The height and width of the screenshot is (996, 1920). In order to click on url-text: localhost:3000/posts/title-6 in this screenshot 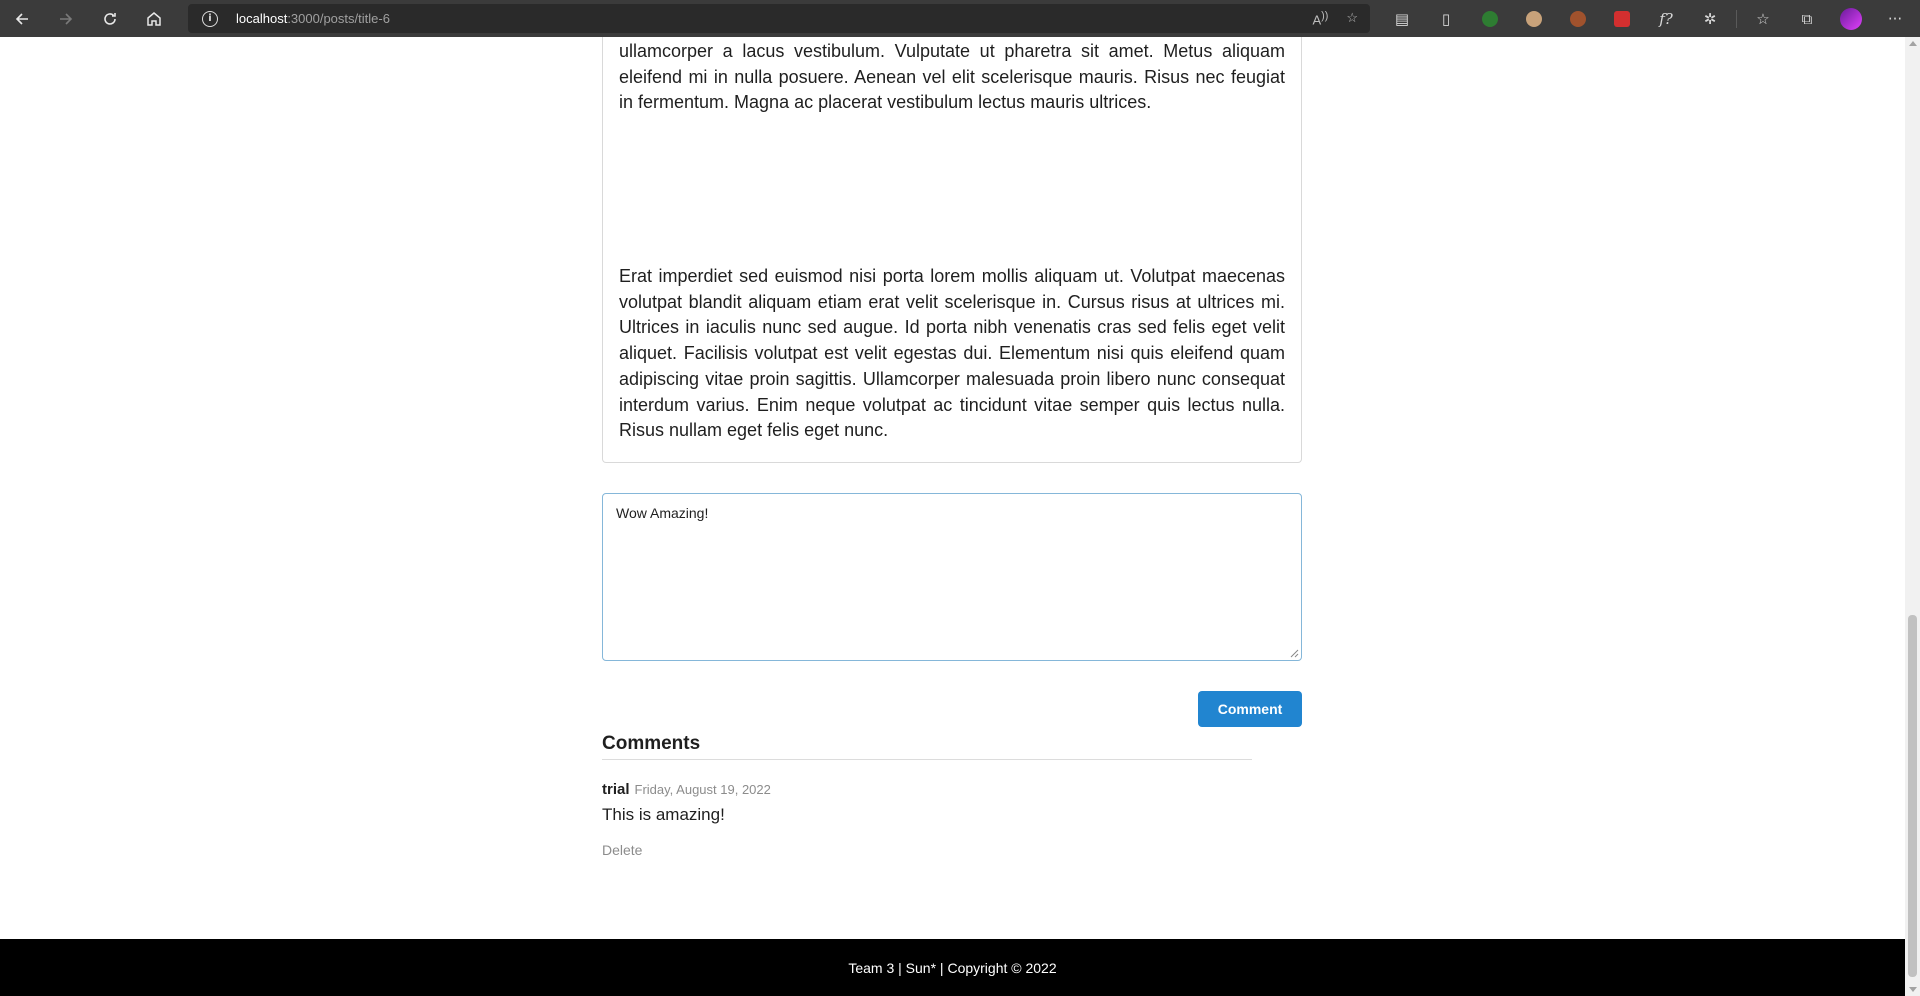, I will do `click(313, 18)`.